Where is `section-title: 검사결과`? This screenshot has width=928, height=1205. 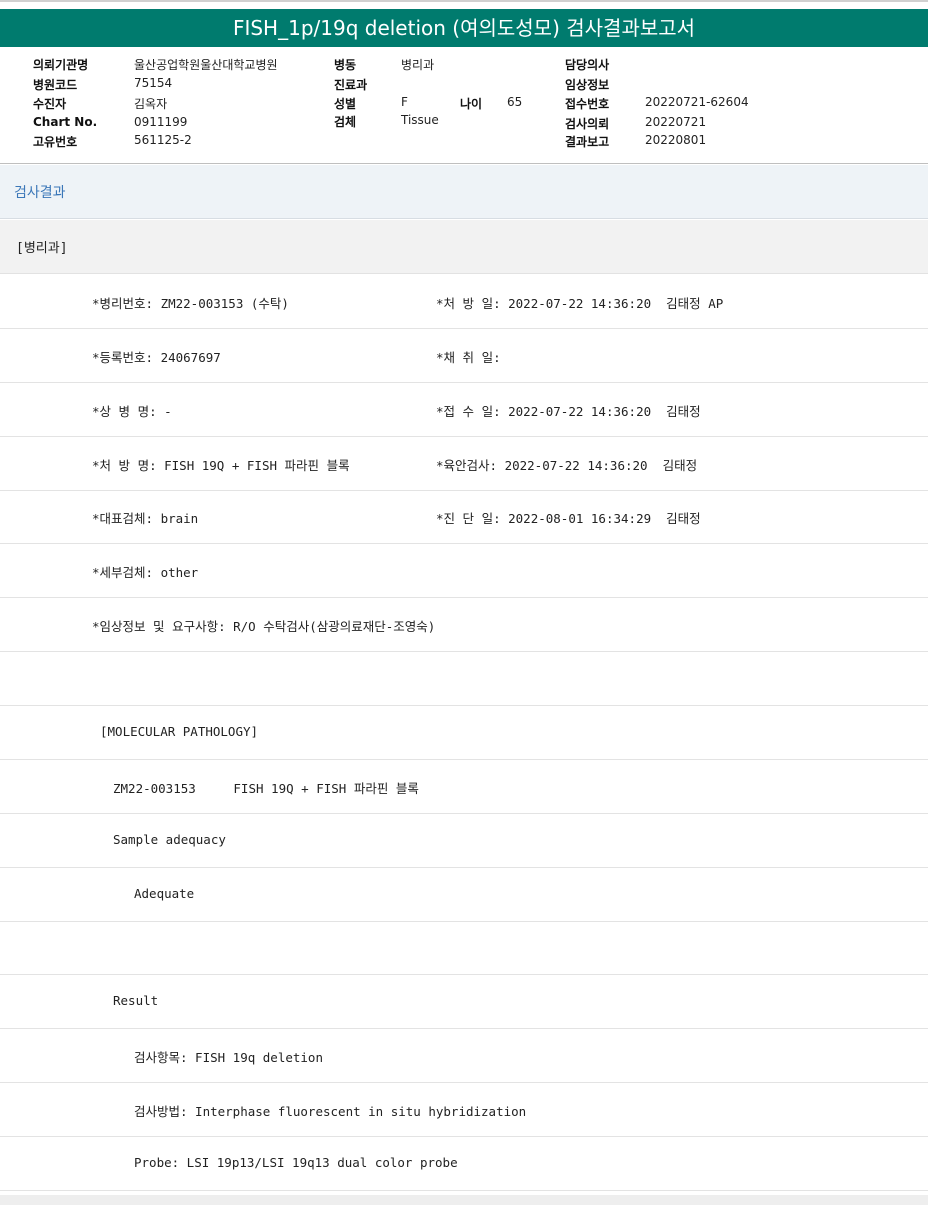
section-title: 검사결과 is located at coordinates (40, 193).